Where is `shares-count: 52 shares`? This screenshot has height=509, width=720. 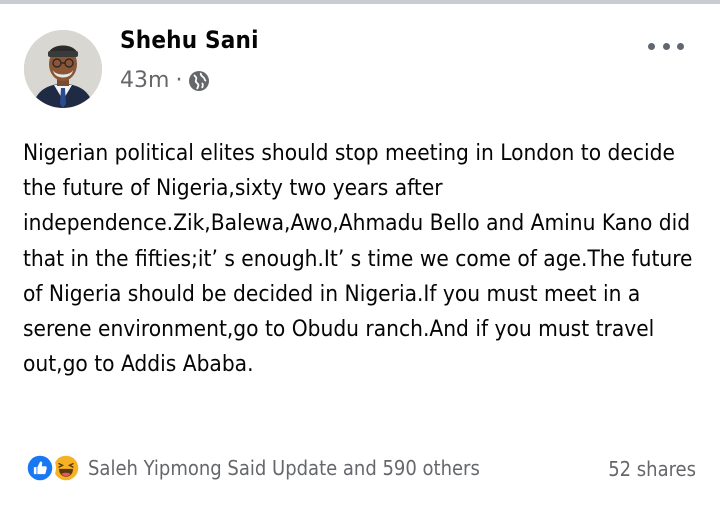 shares-count: 52 shares is located at coordinates (652, 469).